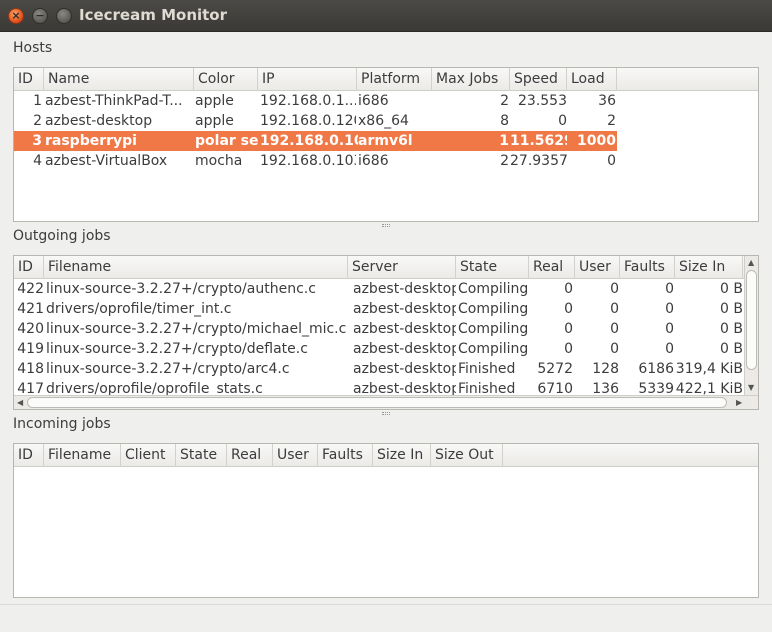  I want to click on host-speed: 0, so click(562, 121).